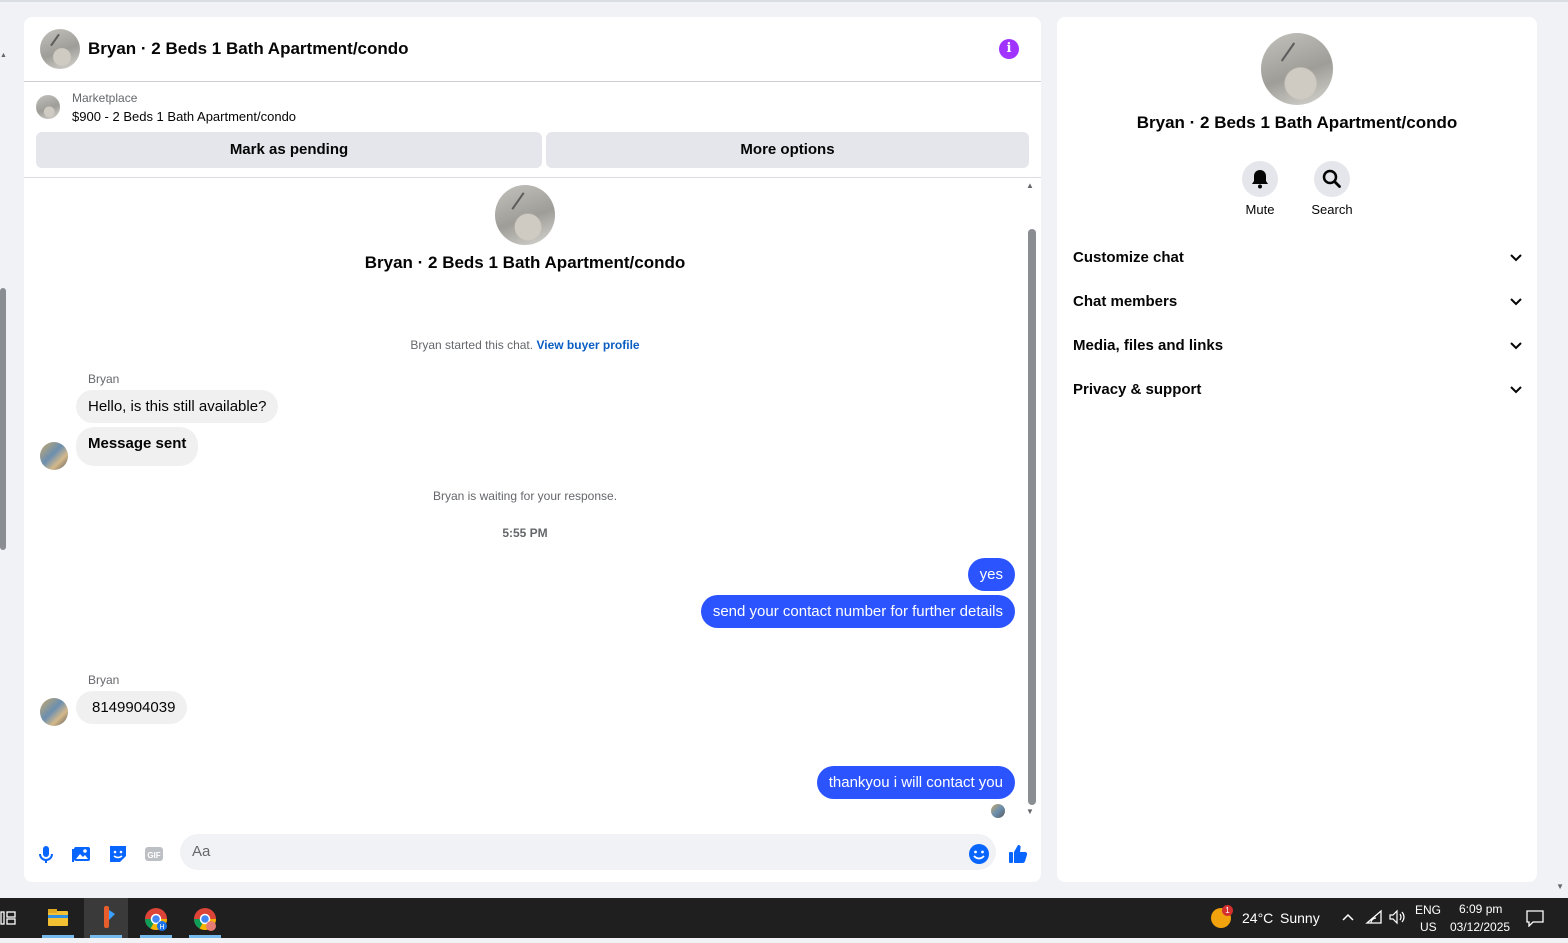  I want to click on waiting-notice: Bryan is waiting for your response., so click(525, 496).